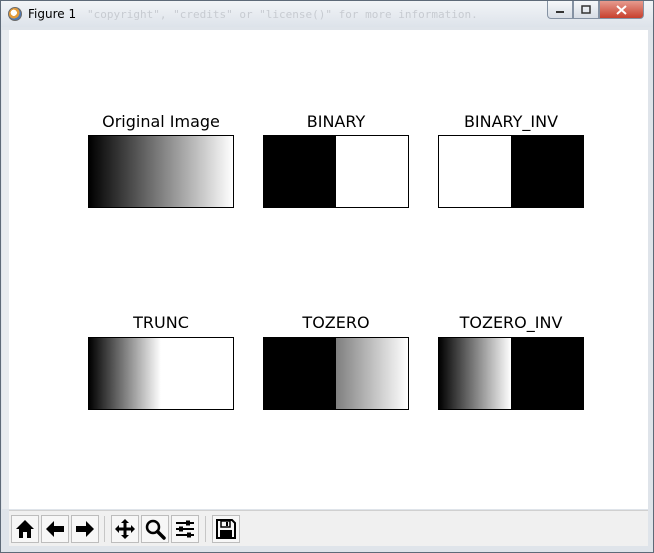  Describe the element at coordinates (161, 171) in the screenshot. I see `panel-original-image` at that location.